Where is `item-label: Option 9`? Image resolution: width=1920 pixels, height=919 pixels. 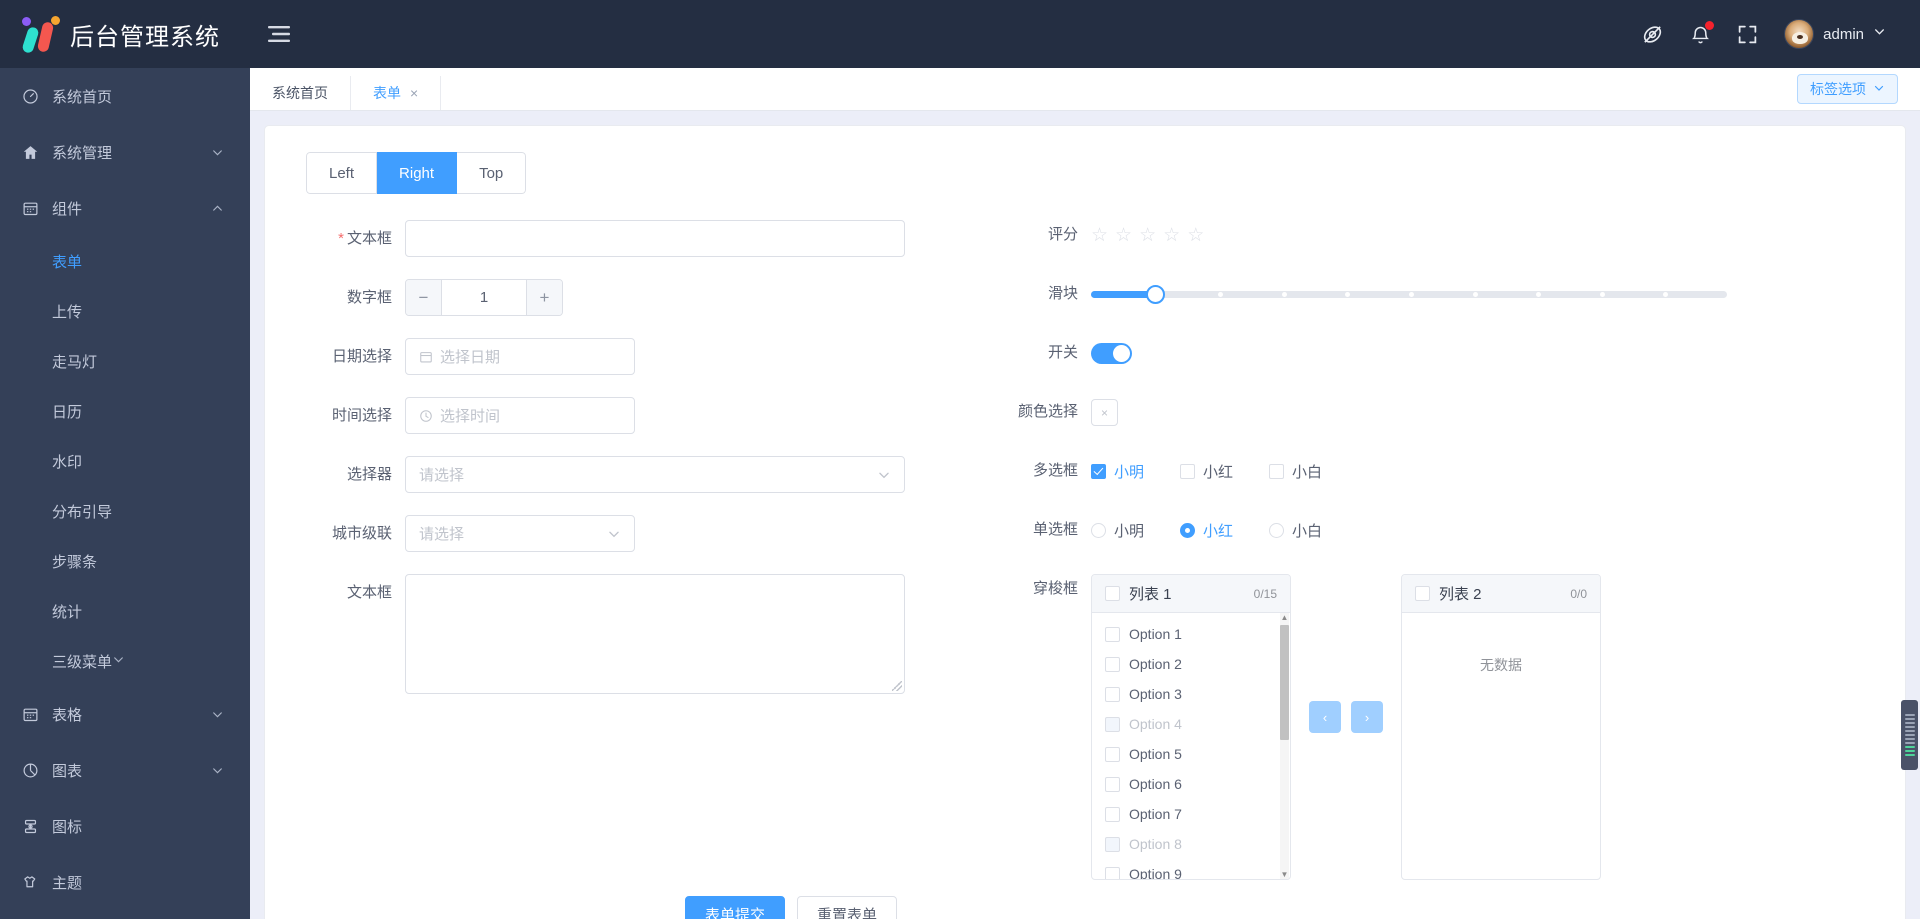
item-label: Option 9 is located at coordinates (1155, 873).